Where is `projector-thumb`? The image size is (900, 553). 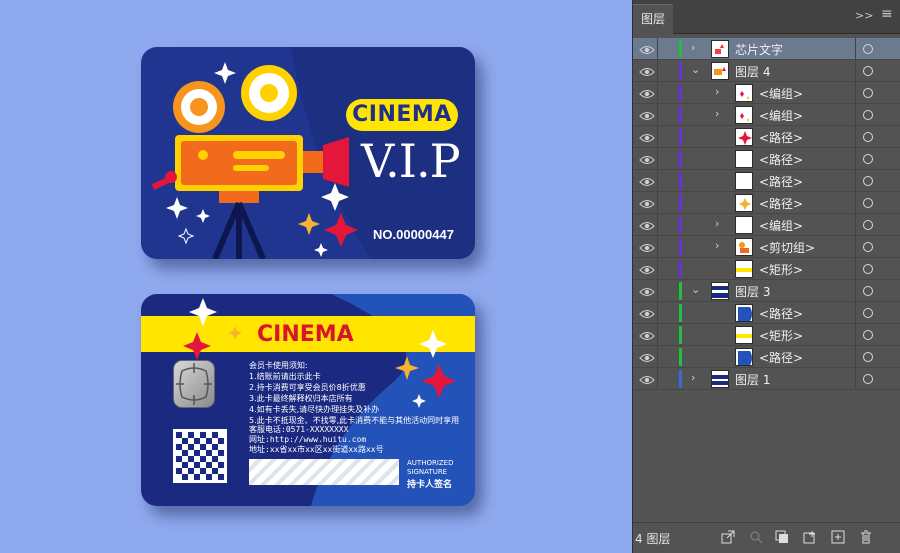 projector-thumb is located at coordinates (744, 247).